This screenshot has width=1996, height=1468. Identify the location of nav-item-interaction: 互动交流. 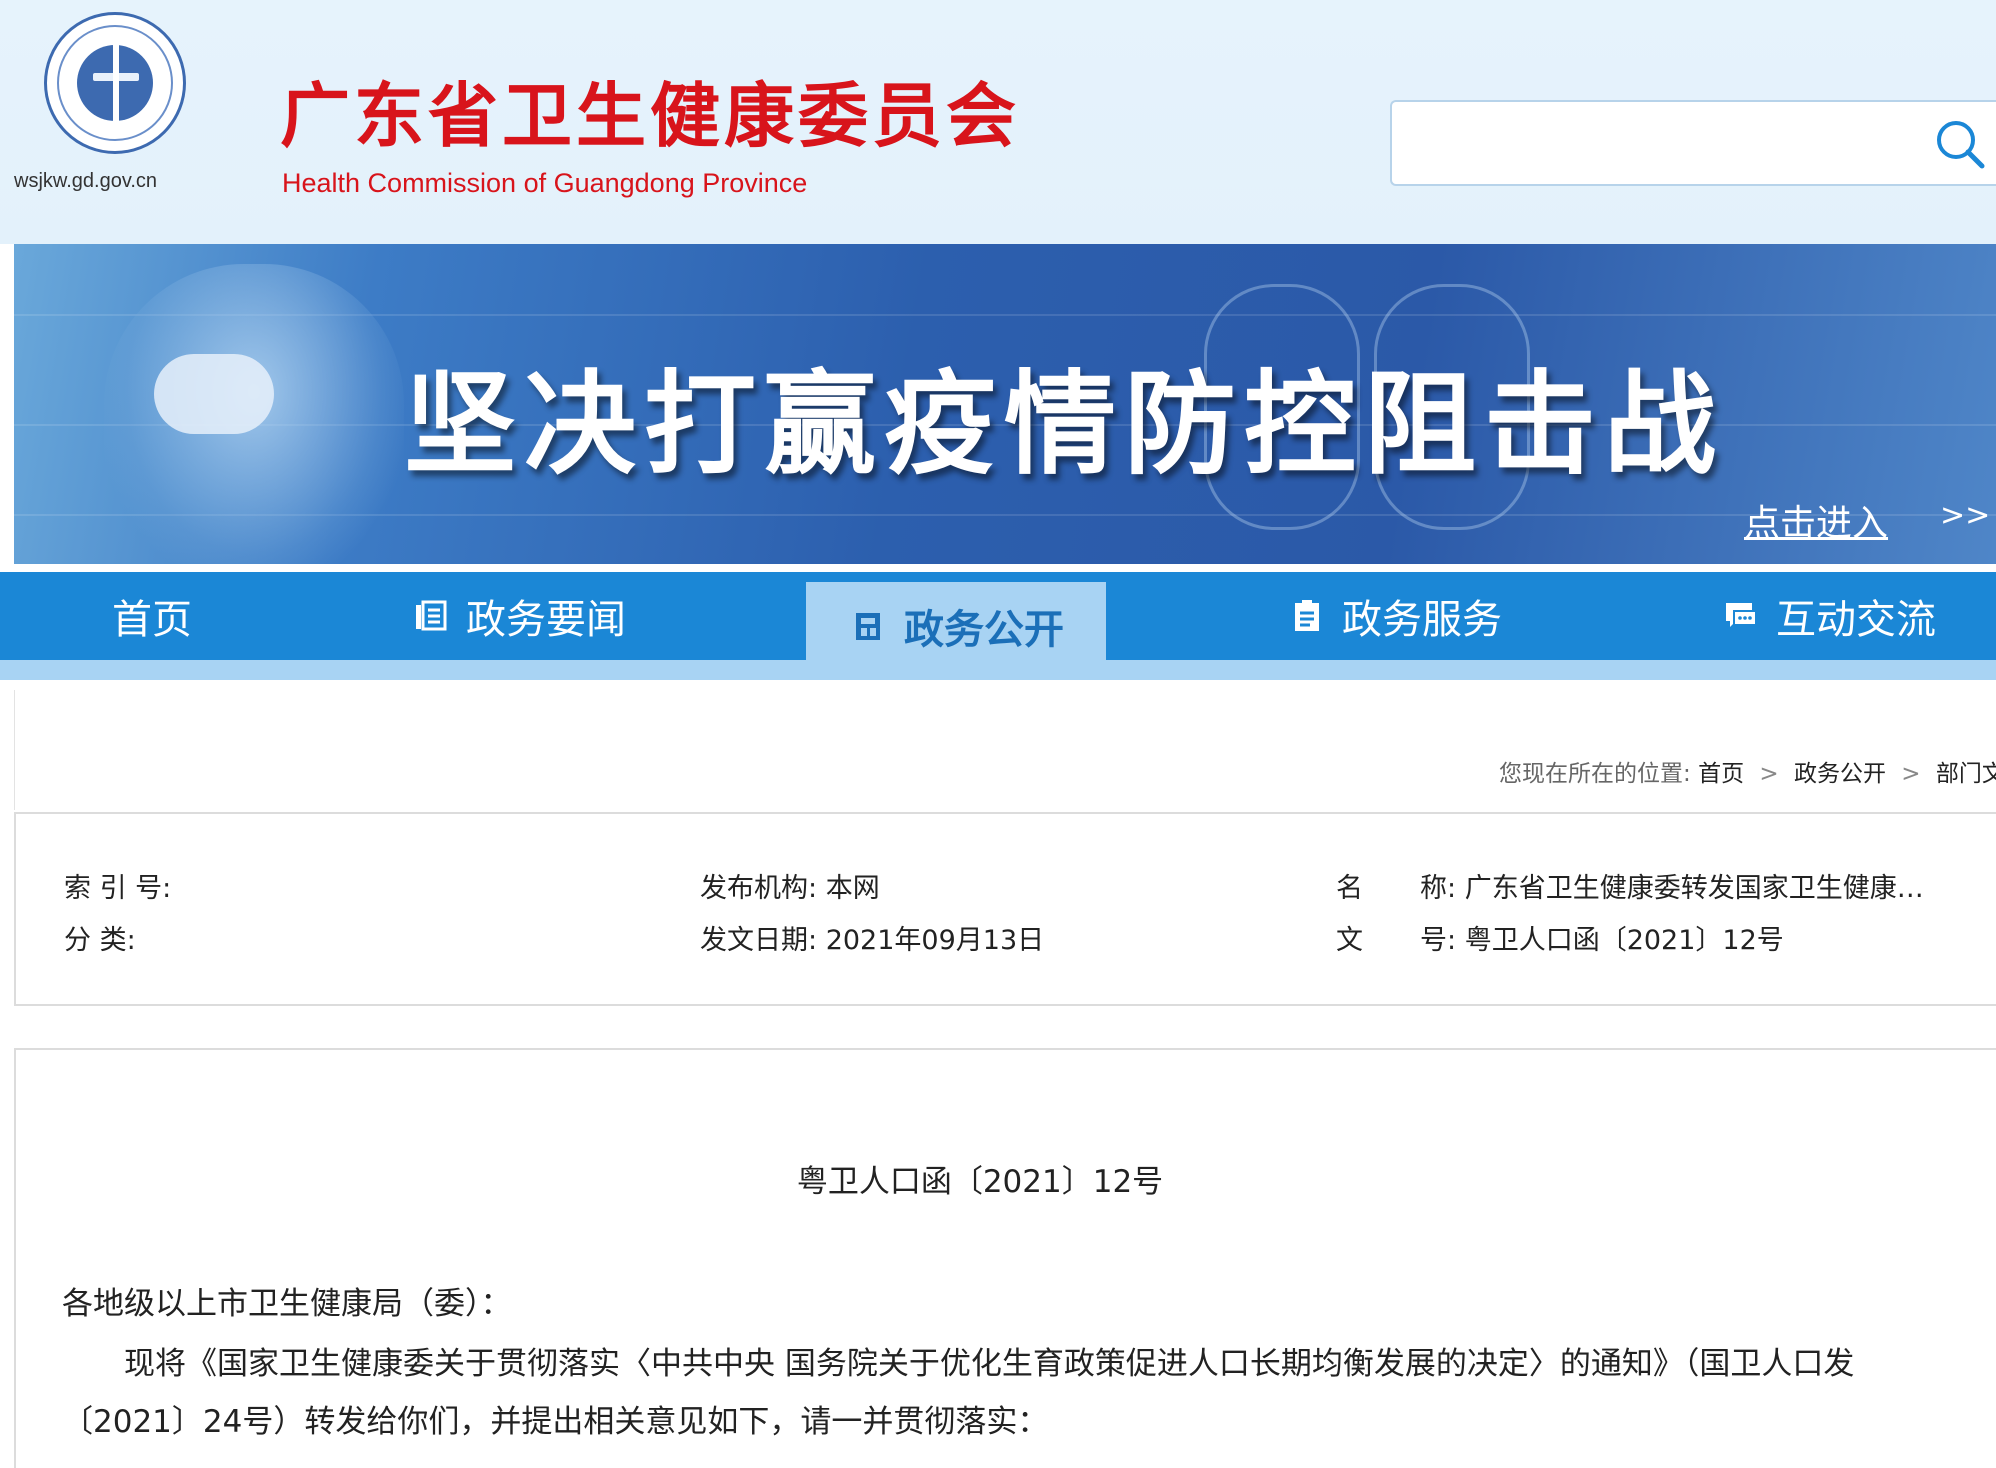
(1830, 616).